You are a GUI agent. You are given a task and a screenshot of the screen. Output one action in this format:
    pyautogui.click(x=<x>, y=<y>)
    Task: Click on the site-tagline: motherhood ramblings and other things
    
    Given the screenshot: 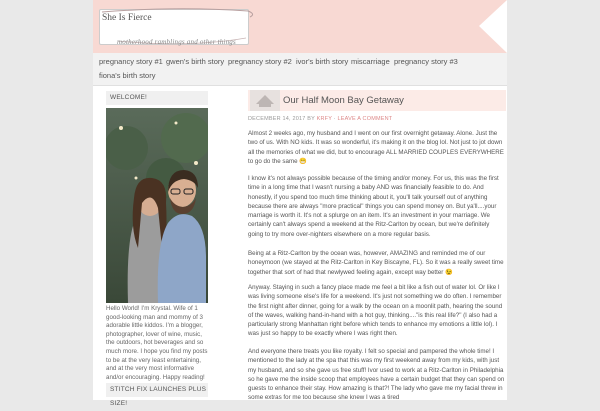 What is the action you would take?
    pyautogui.click(x=176, y=42)
    